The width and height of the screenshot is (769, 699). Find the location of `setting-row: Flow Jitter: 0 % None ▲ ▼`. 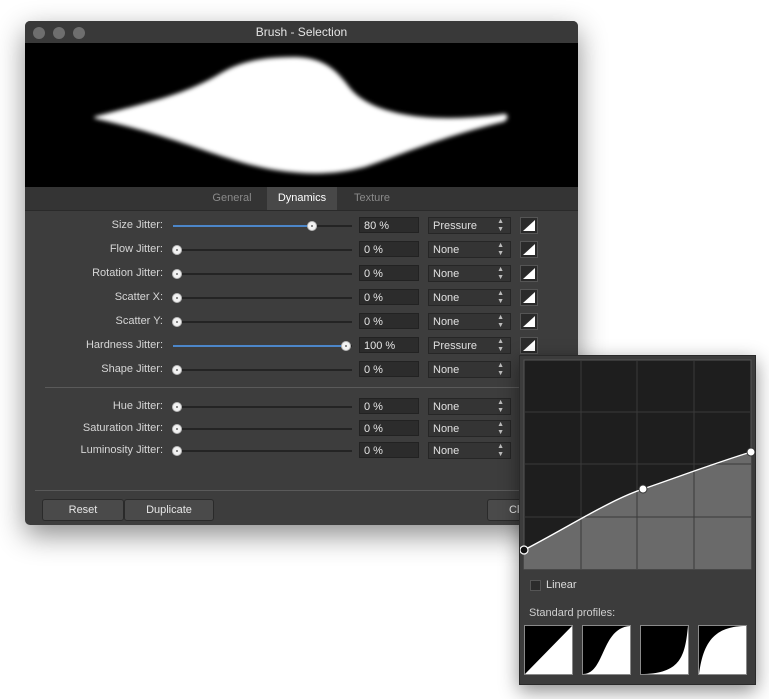

setting-row: Flow Jitter: 0 % None ▲ ▼ is located at coordinates (301, 250).